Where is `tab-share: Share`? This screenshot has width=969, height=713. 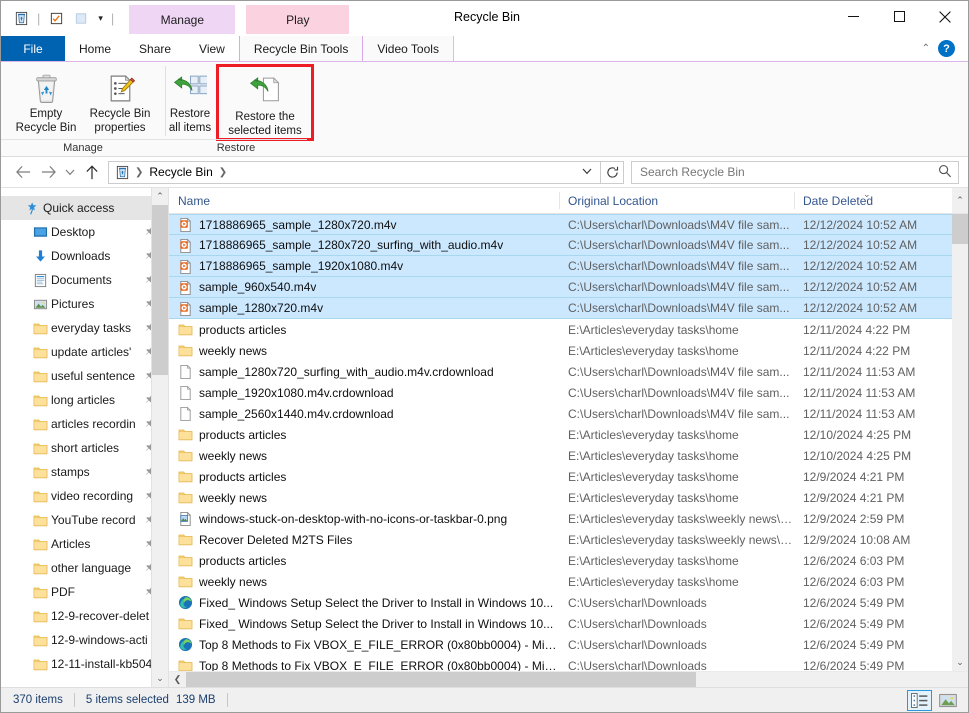
tab-share: Share is located at coordinates (155, 48).